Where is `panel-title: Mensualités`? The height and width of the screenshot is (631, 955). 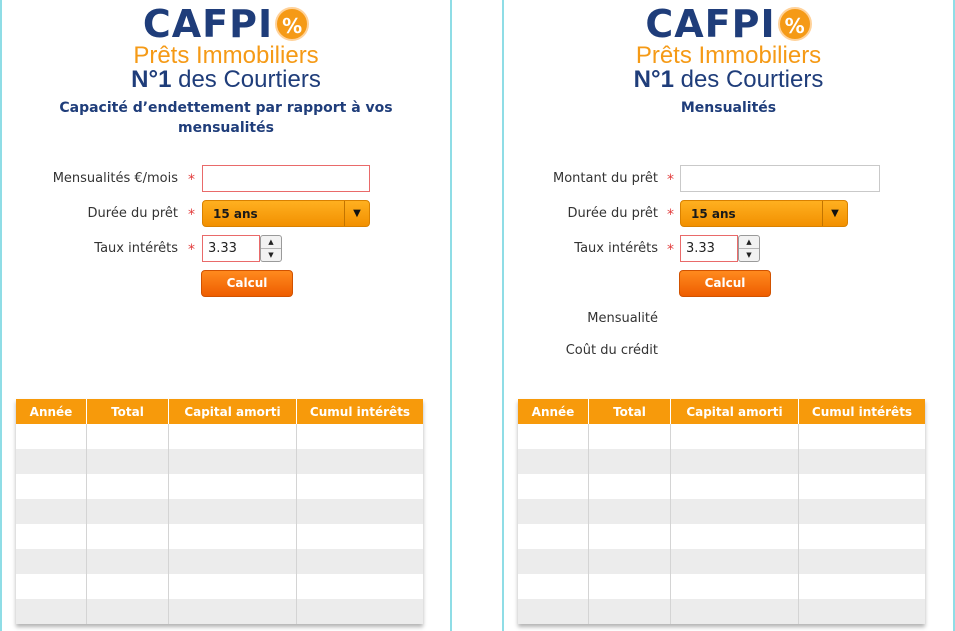
panel-title: Mensualités is located at coordinates (728, 108).